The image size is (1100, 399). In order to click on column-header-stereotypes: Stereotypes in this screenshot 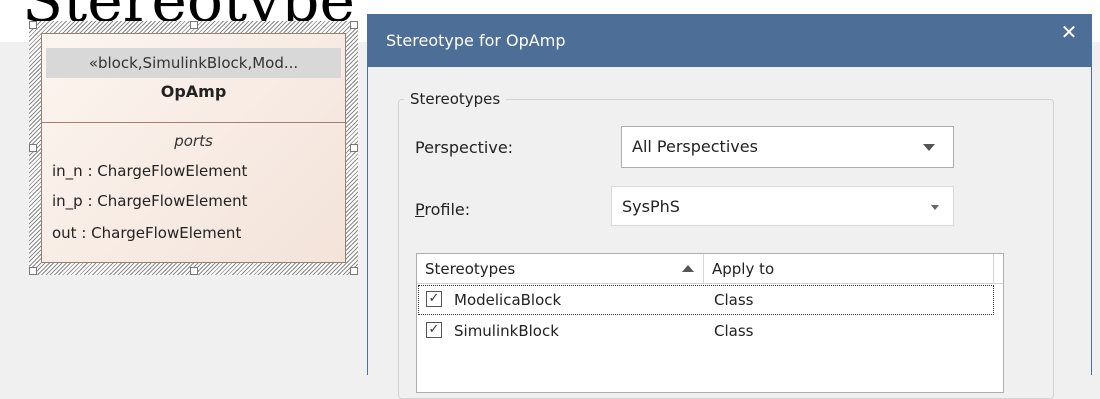, I will do `click(560, 269)`.